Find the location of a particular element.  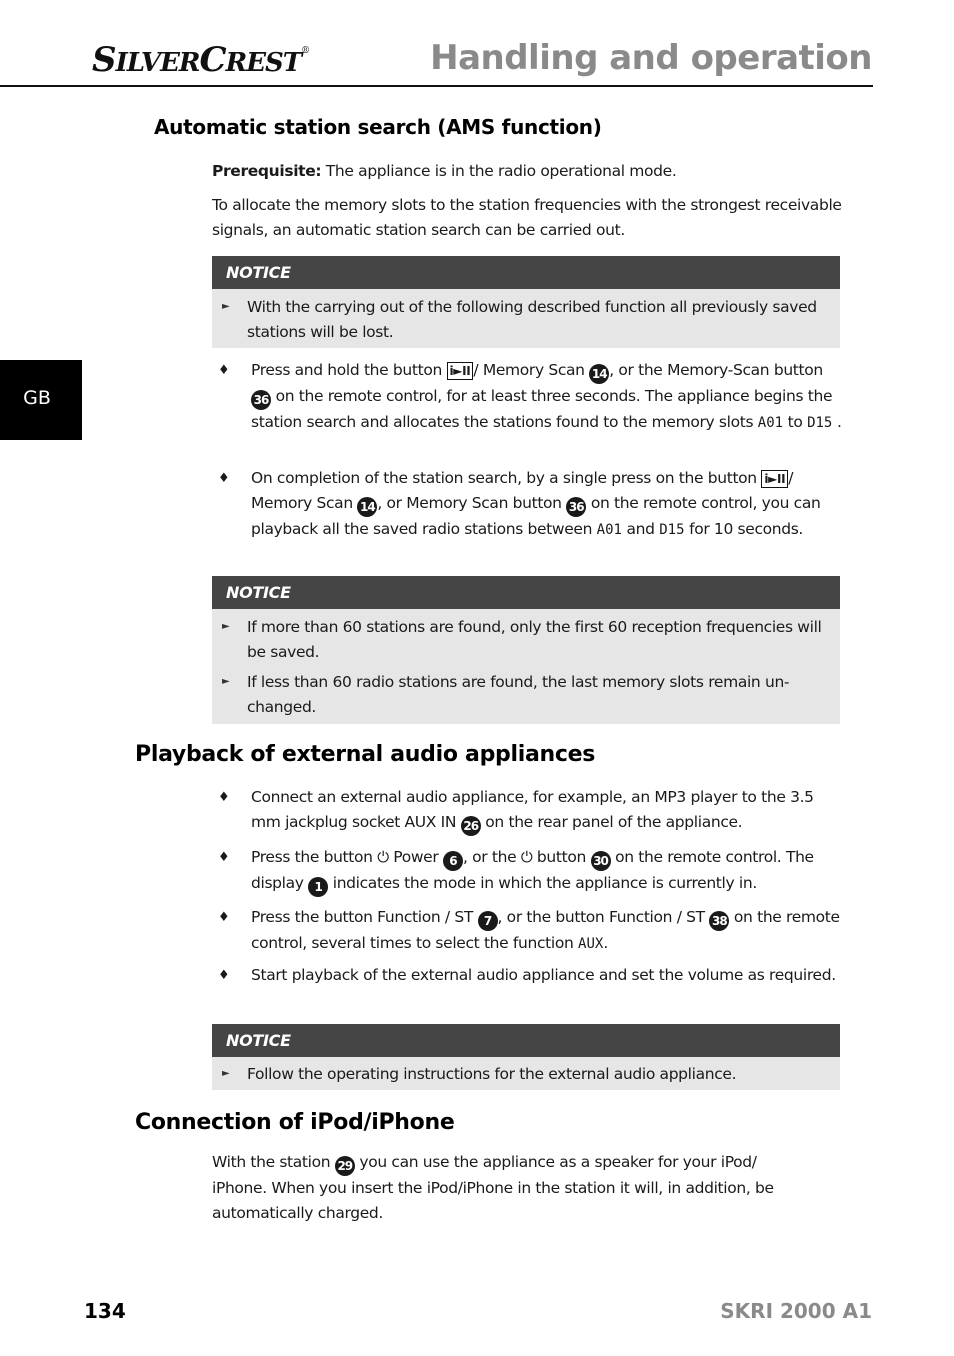

prerequisite-label: Prerequisite: is located at coordinates (267, 171).